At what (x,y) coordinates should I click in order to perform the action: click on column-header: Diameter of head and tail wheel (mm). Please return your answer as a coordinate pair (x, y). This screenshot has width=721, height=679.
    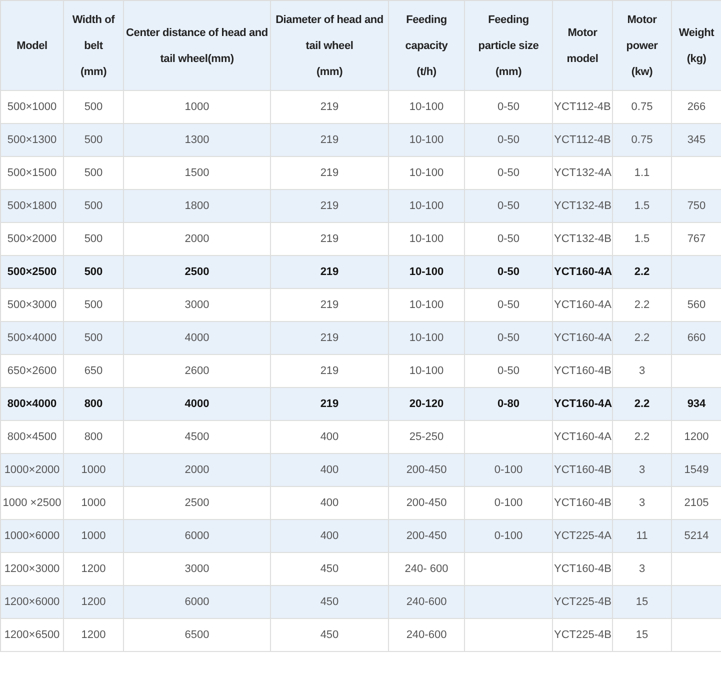
    Looking at the image, I should click on (329, 45).